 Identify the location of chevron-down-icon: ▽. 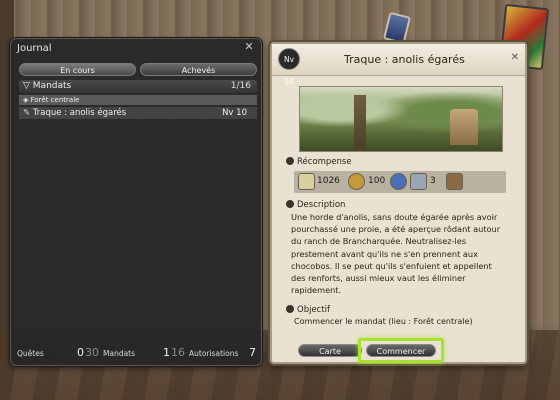
(26, 86).